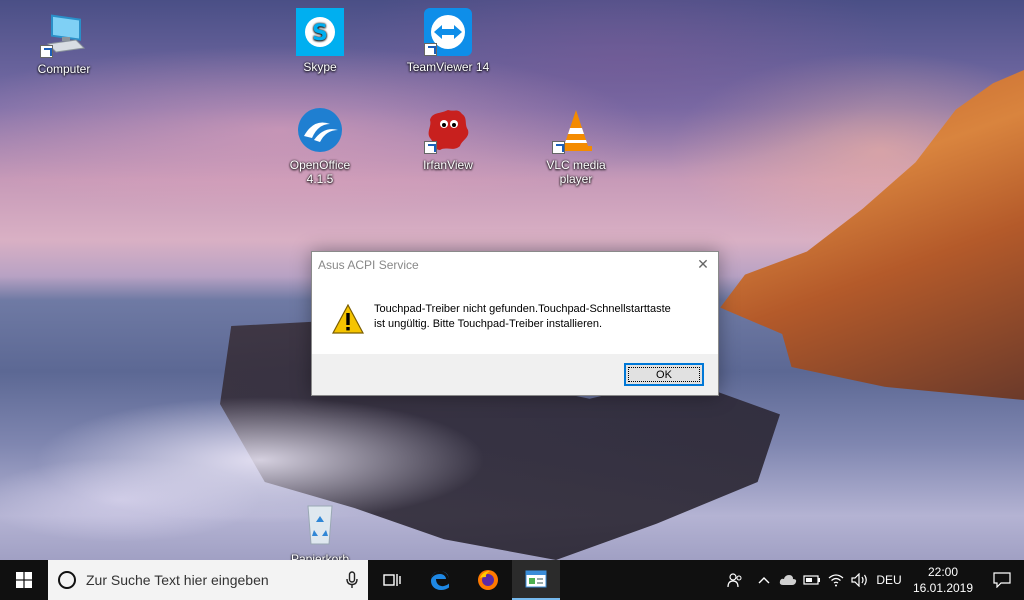  I want to click on battery-icon, so click(811, 580).